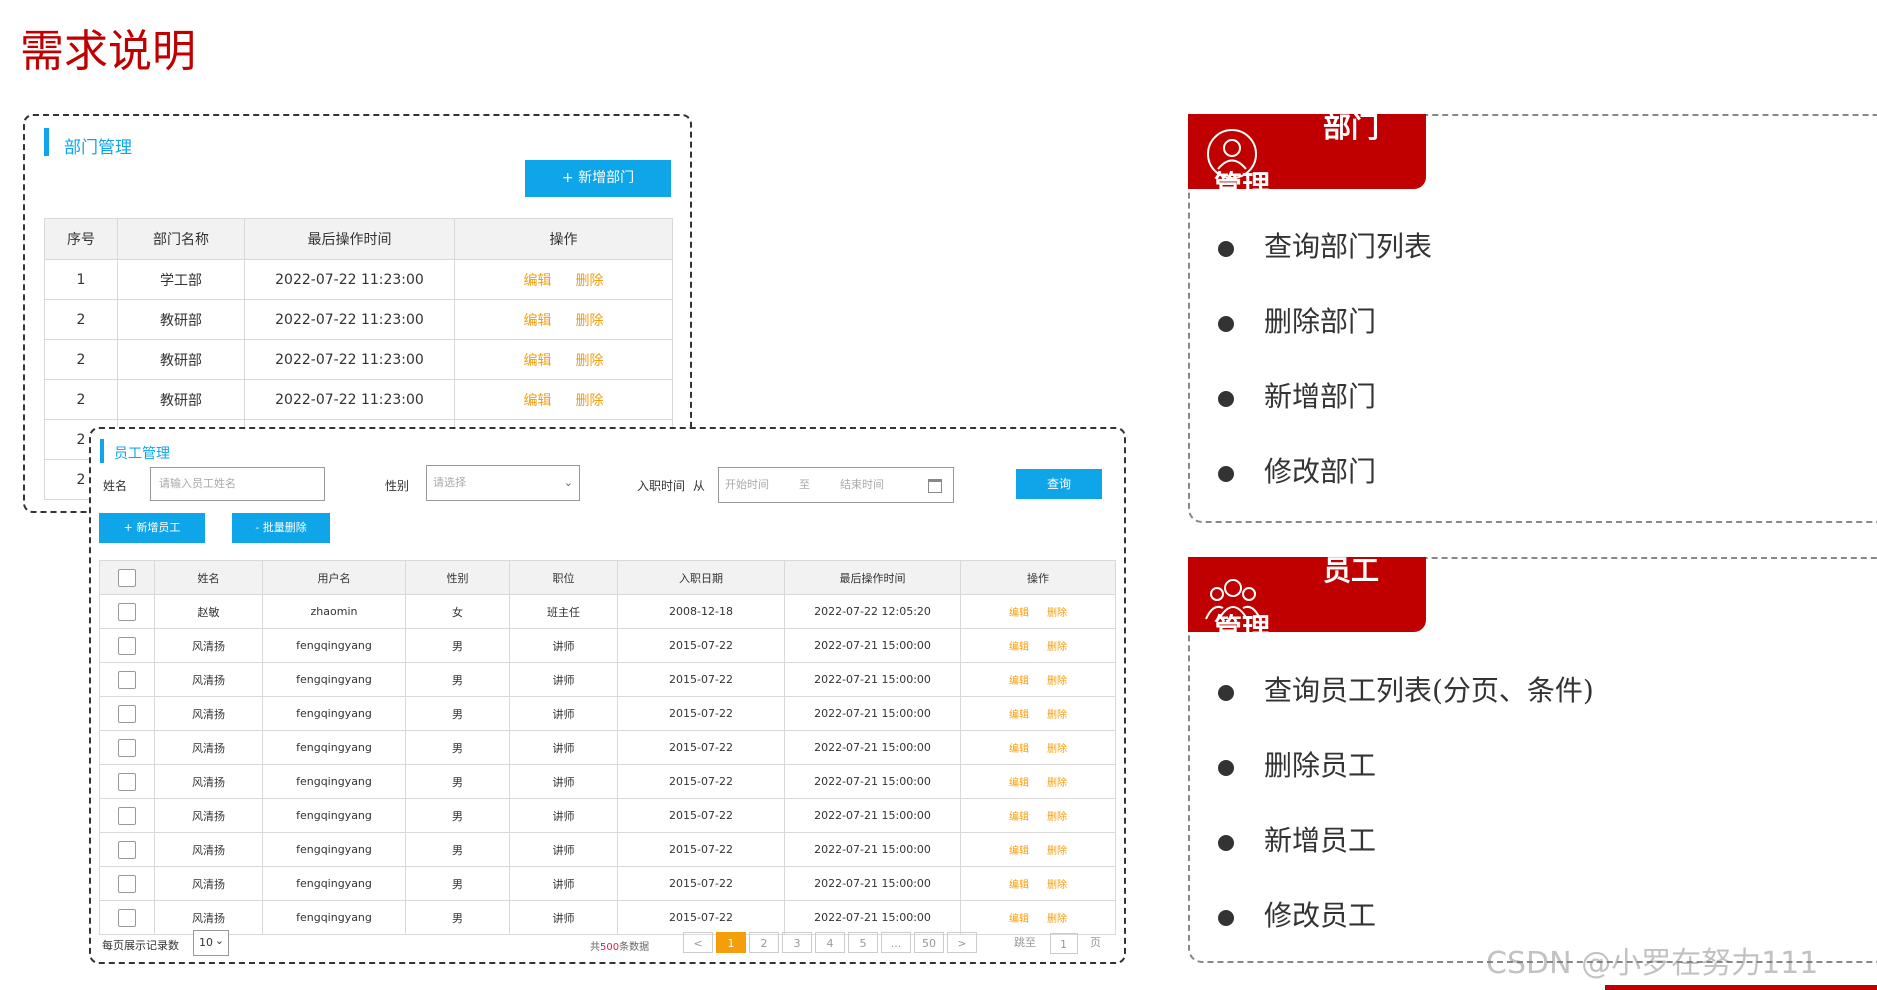 The width and height of the screenshot is (1877, 990). I want to click on jump-input: 1, so click(1063, 943).